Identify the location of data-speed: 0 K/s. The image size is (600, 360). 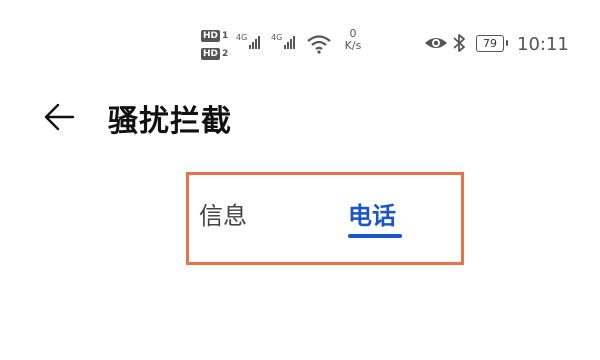
(353, 40).